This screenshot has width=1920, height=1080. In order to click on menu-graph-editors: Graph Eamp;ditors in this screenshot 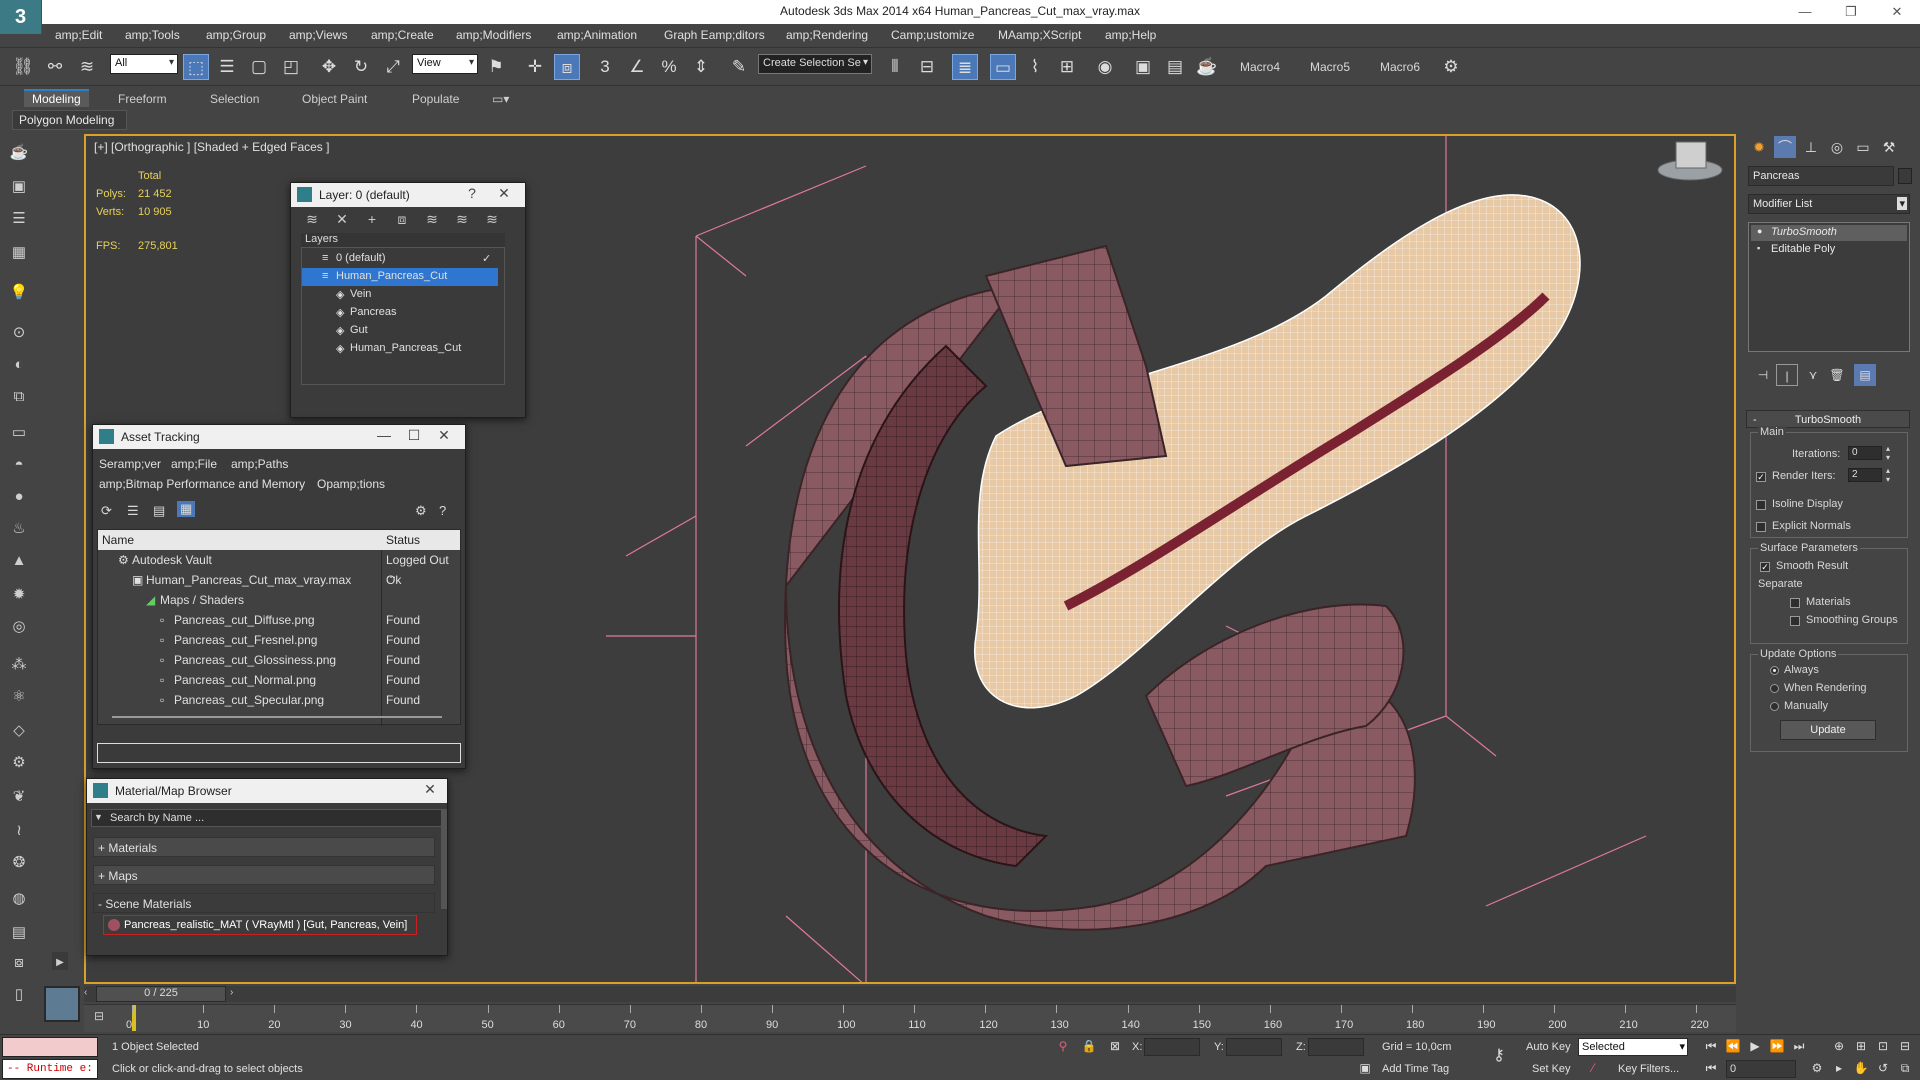, I will do `click(714, 35)`.